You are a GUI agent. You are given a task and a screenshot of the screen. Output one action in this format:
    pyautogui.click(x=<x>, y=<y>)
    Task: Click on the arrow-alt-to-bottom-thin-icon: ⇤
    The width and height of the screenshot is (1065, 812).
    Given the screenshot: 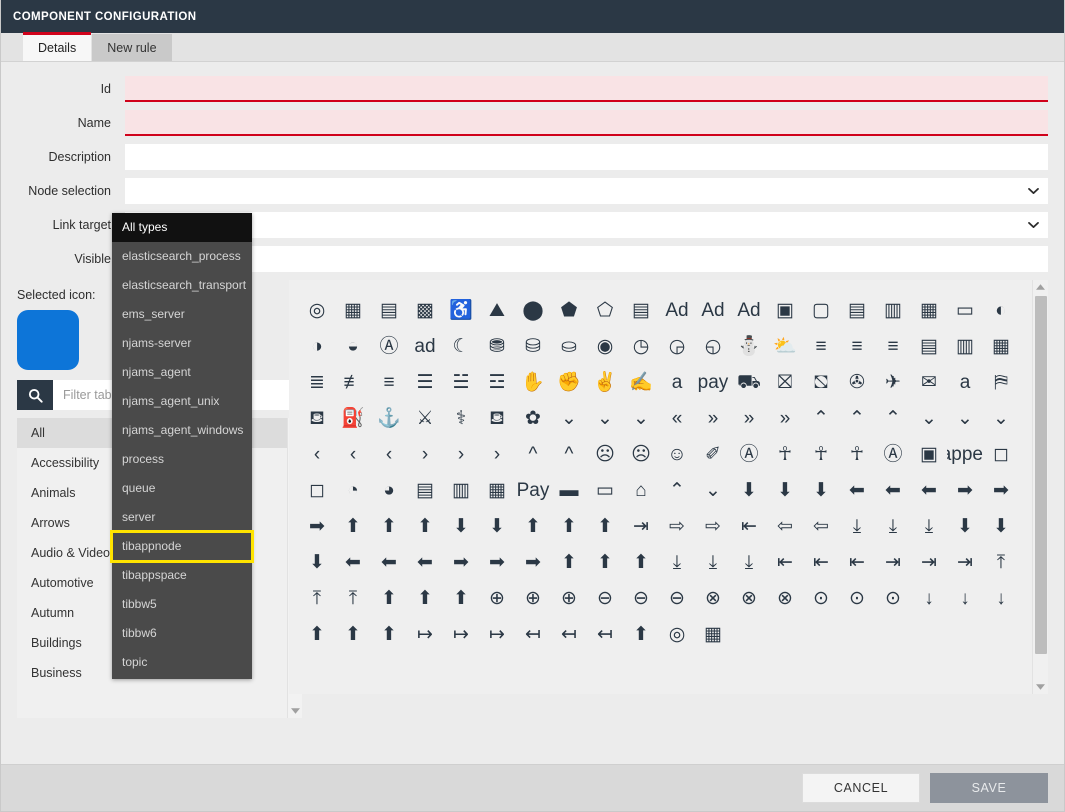 What is the action you would take?
    pyautogui.click(x=821, y=562)
    